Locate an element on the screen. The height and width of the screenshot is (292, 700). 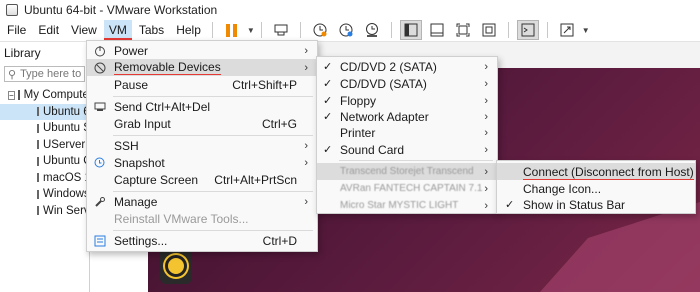
device-cd-dvd-2: ✓ CD/DVD 2 (SATA) › is located at coordinates (407, 66).